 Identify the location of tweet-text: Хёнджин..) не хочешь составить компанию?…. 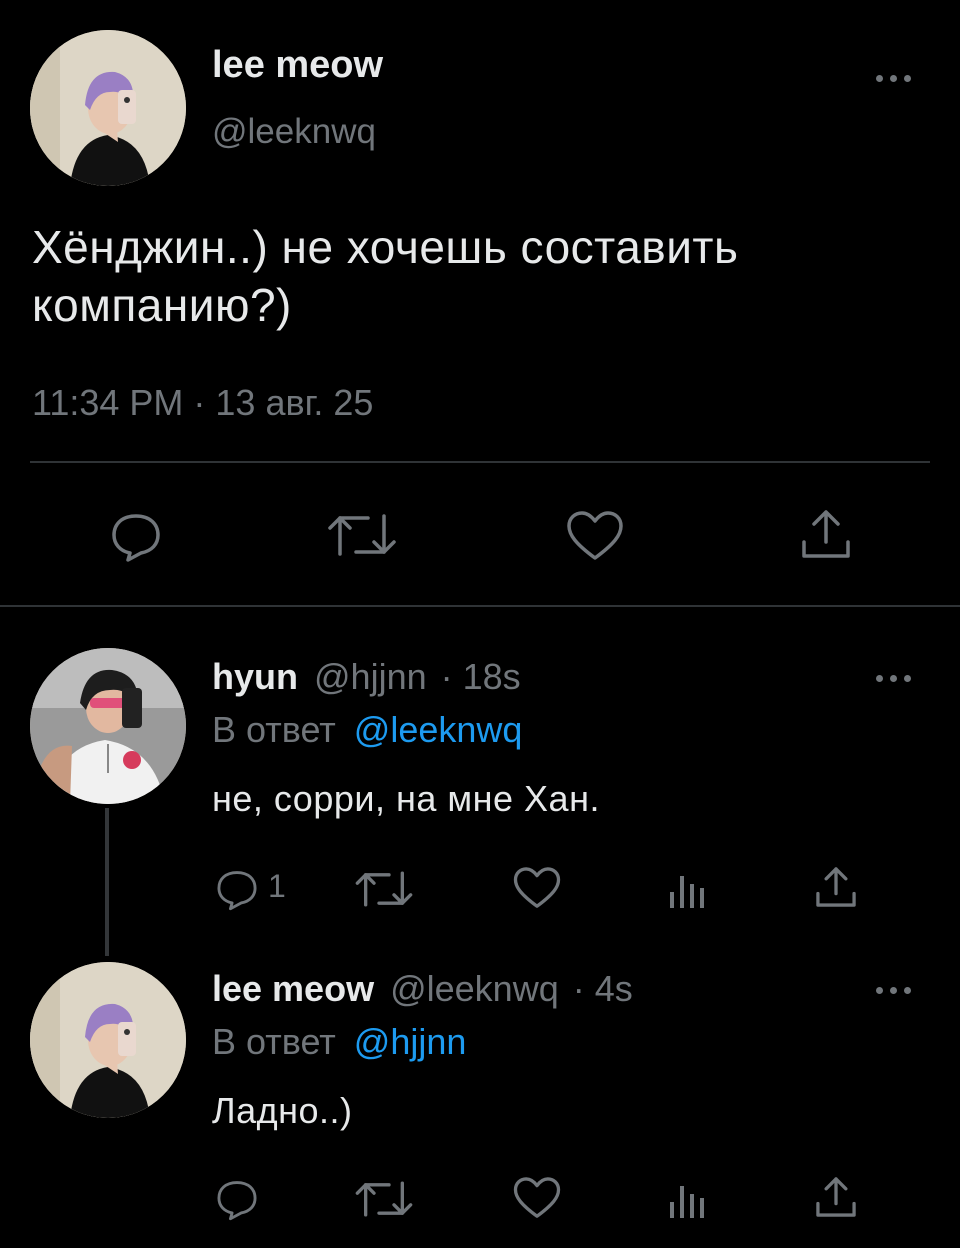
(385, 276).